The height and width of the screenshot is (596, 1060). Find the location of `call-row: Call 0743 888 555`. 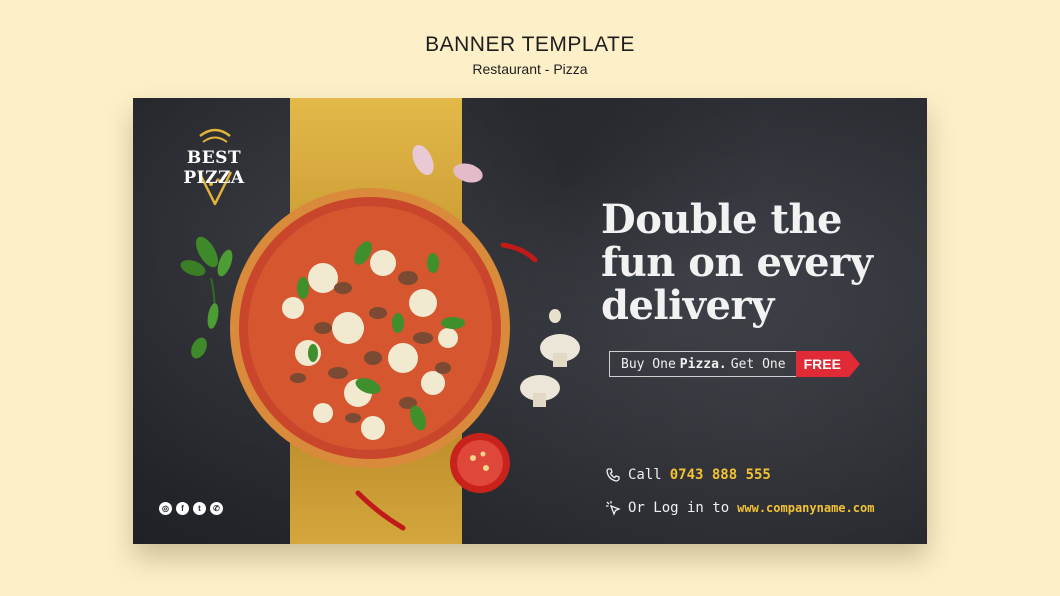

call-row: Call 0743 888 555 is located at coordinates (688, 475).